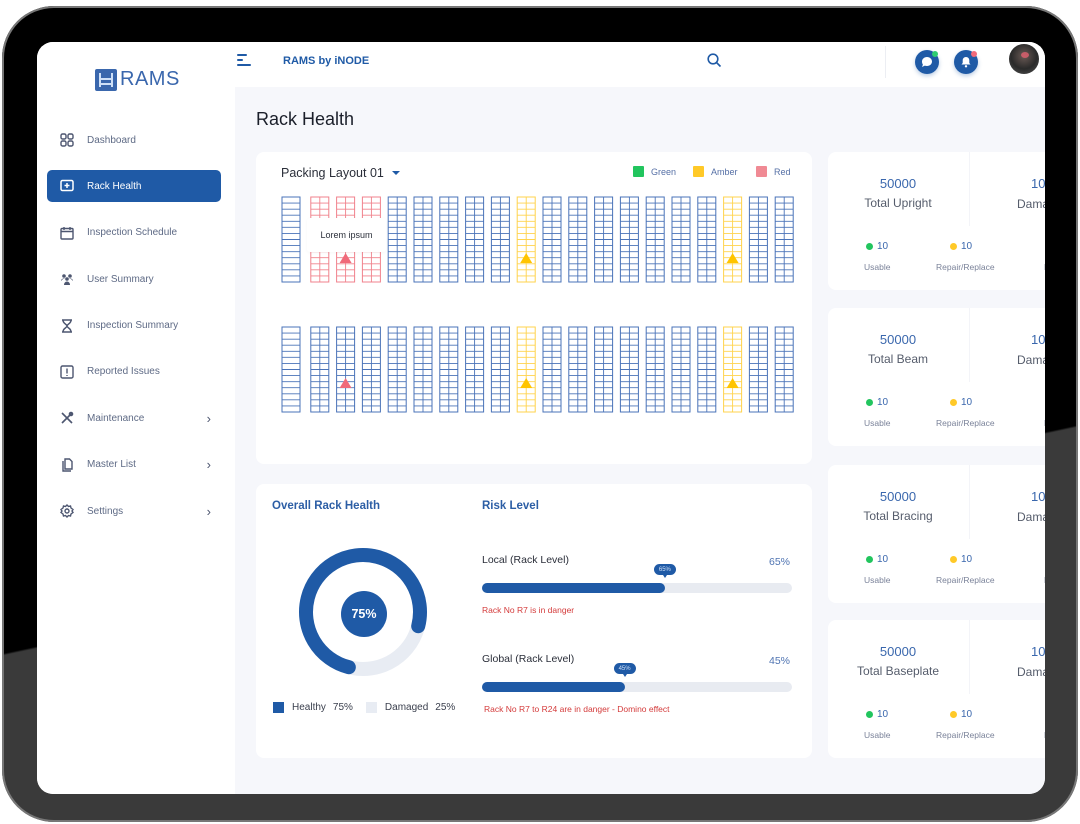 This screenshot has height=824, width=1080. I want to click on chat-button, so click(927, 62).